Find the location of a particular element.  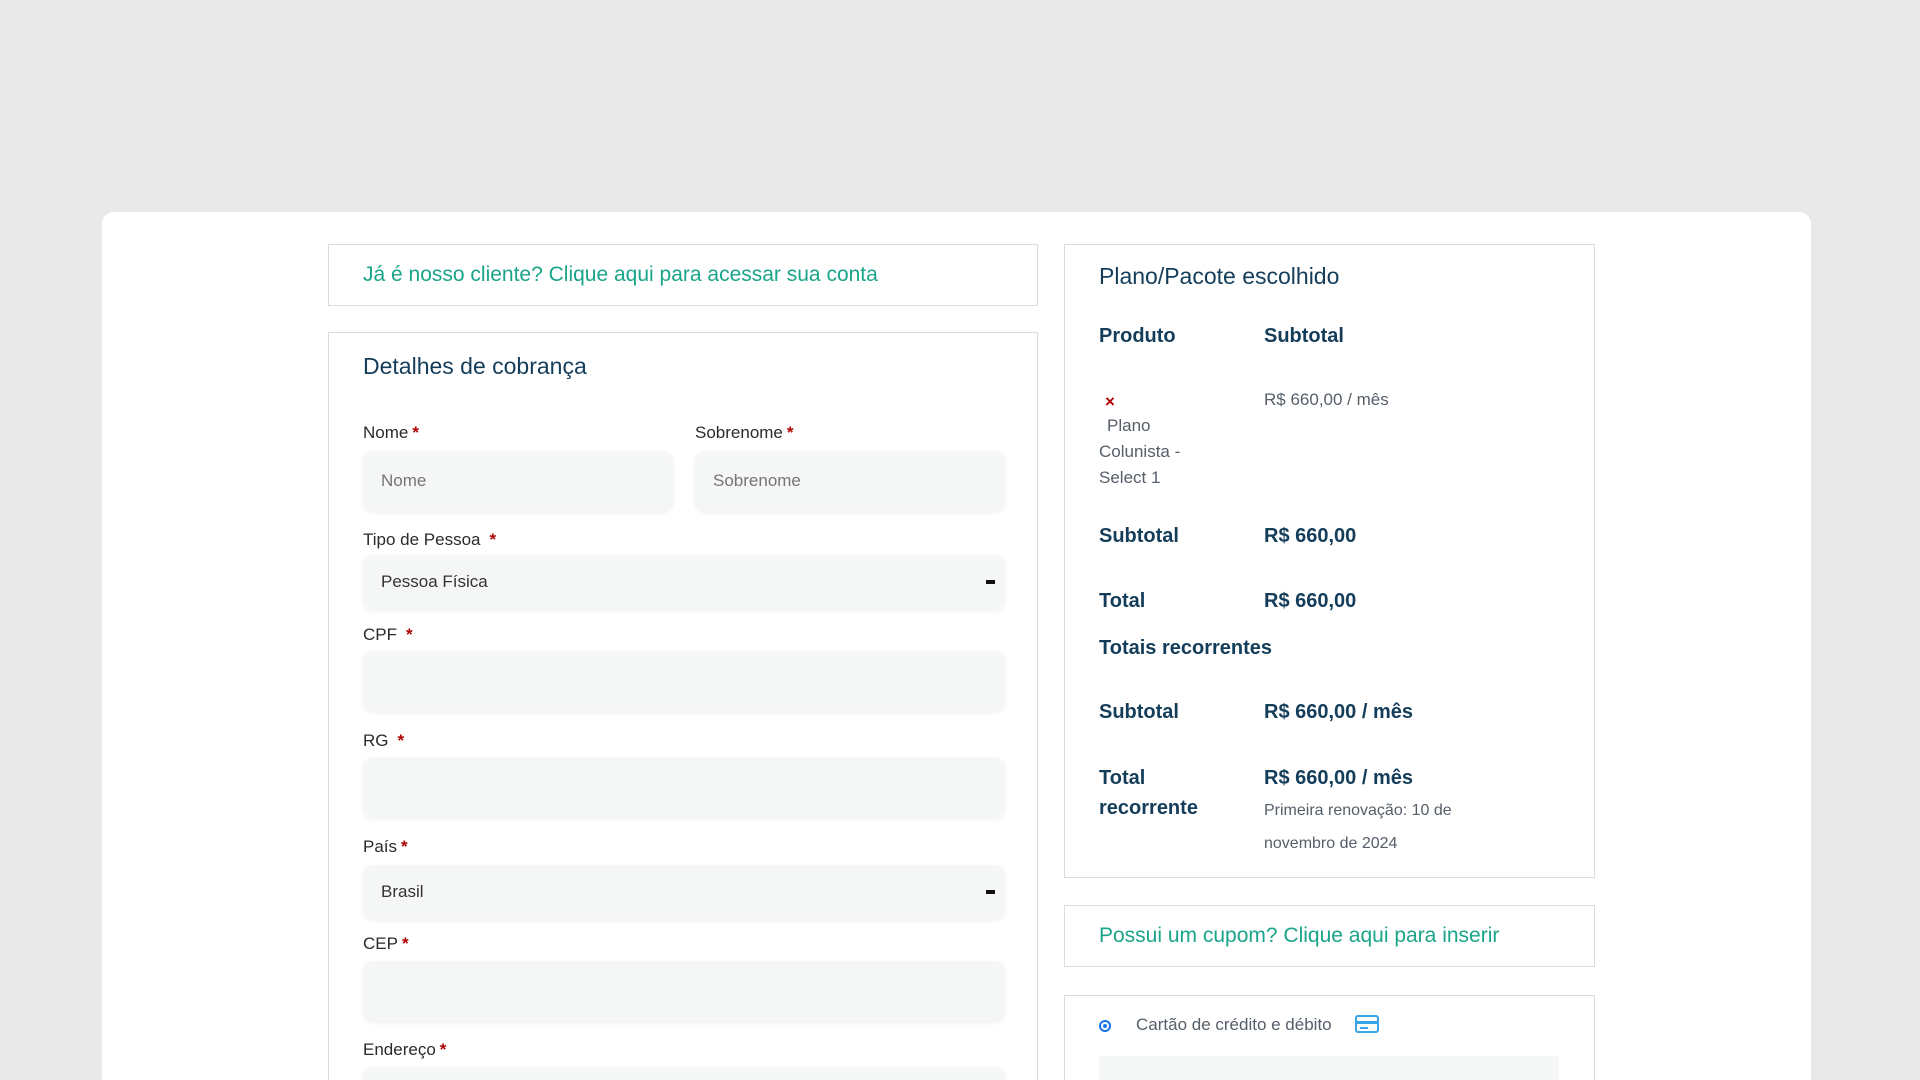

subtotal-label: Subtotal is located at coordinates (1139, 536).